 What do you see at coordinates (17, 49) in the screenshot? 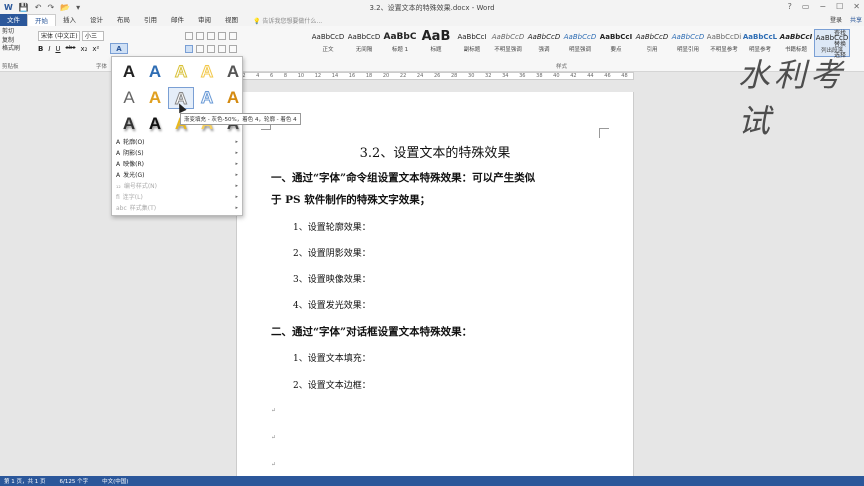
I see `format-painter-button: 格式刷` at bounding box center [17, 49].